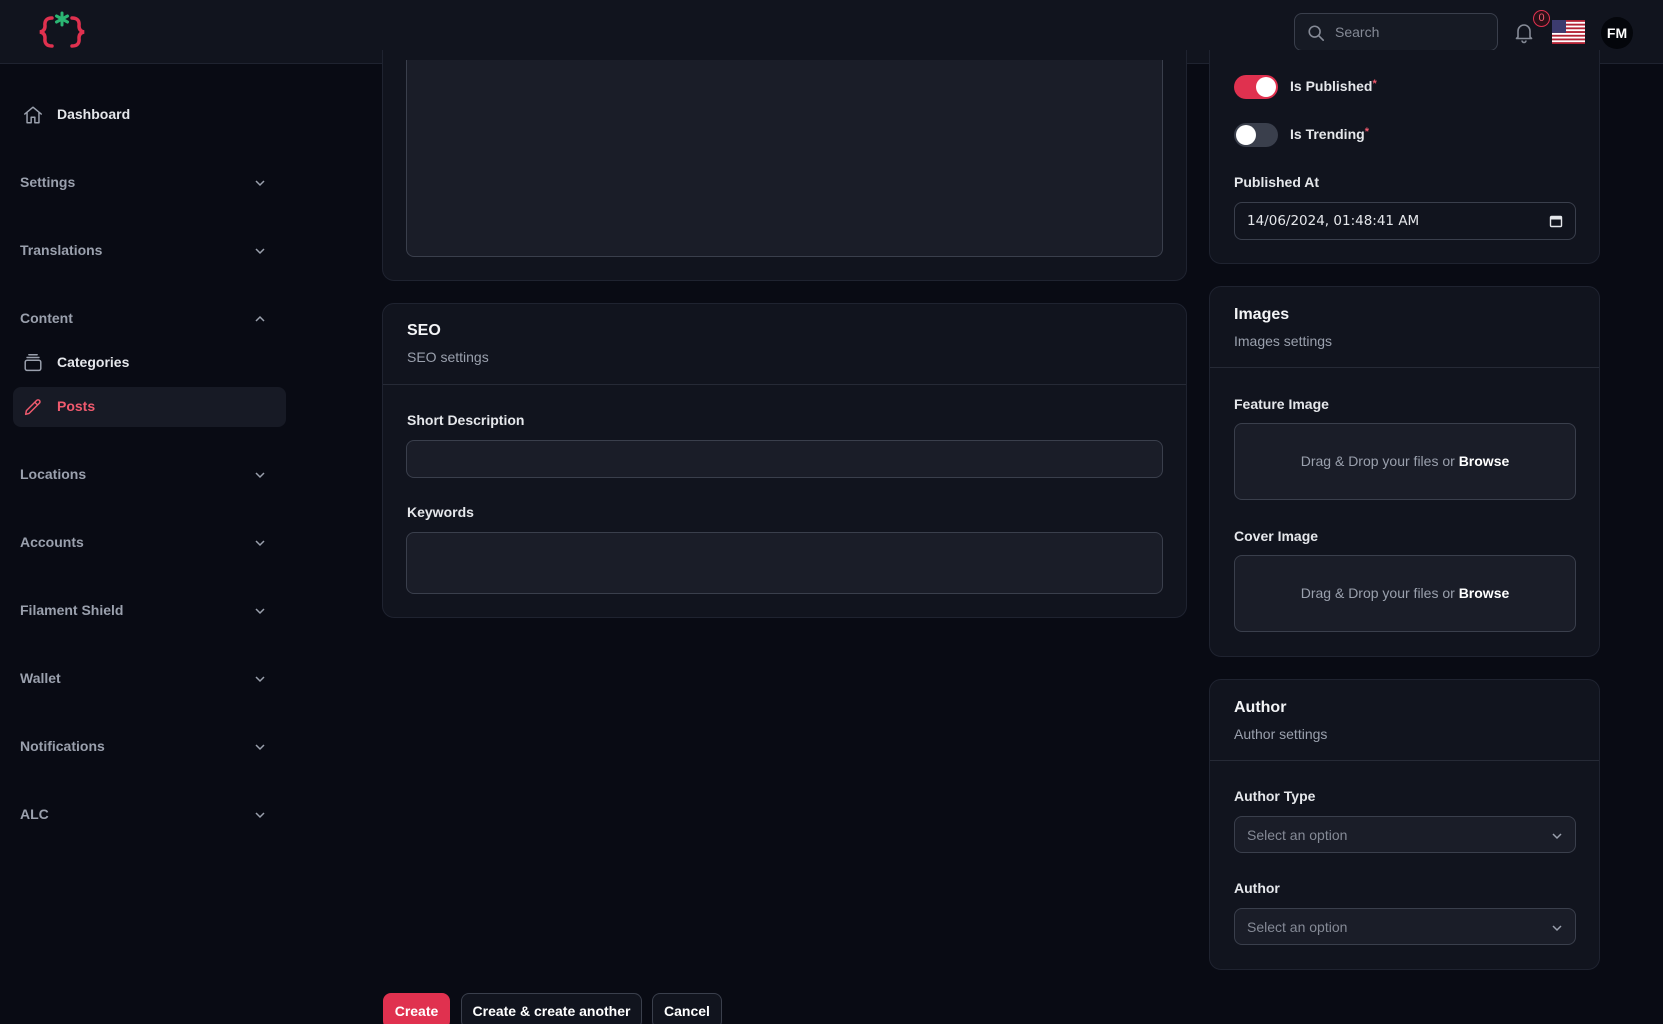 The height and width of the screenshot is (1024, 1663). Describe the element at coordinates (1396, 32) in the screenshot. I see `search-input: Search` at that location.